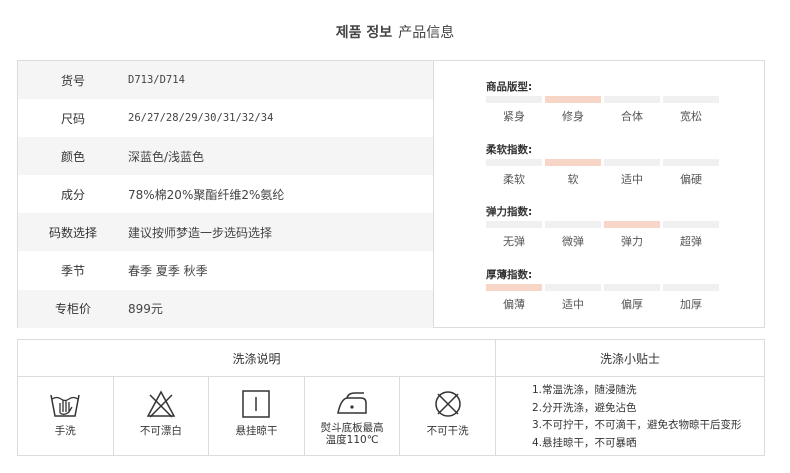  I want to click on info-label: 成分, so click(72, 194).